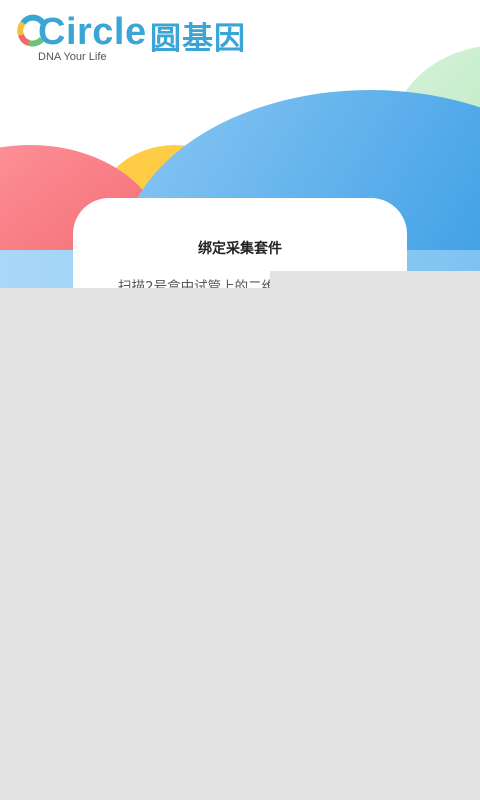  What do you see at coordinates (240, 249) in the screenshot?
I see `card-title: 绑定采集套件` at bounding box center [240, 249].